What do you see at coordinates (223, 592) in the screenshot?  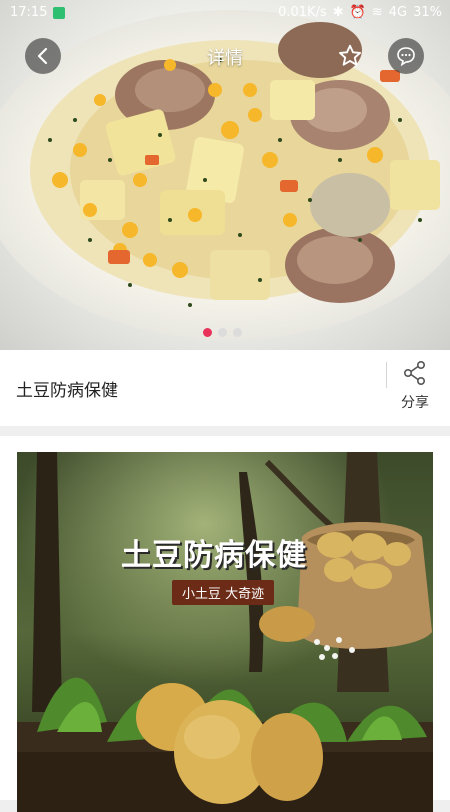 I see `poster-subtitle: 小土豆 大奇迹` at bounding box center [223, 592].